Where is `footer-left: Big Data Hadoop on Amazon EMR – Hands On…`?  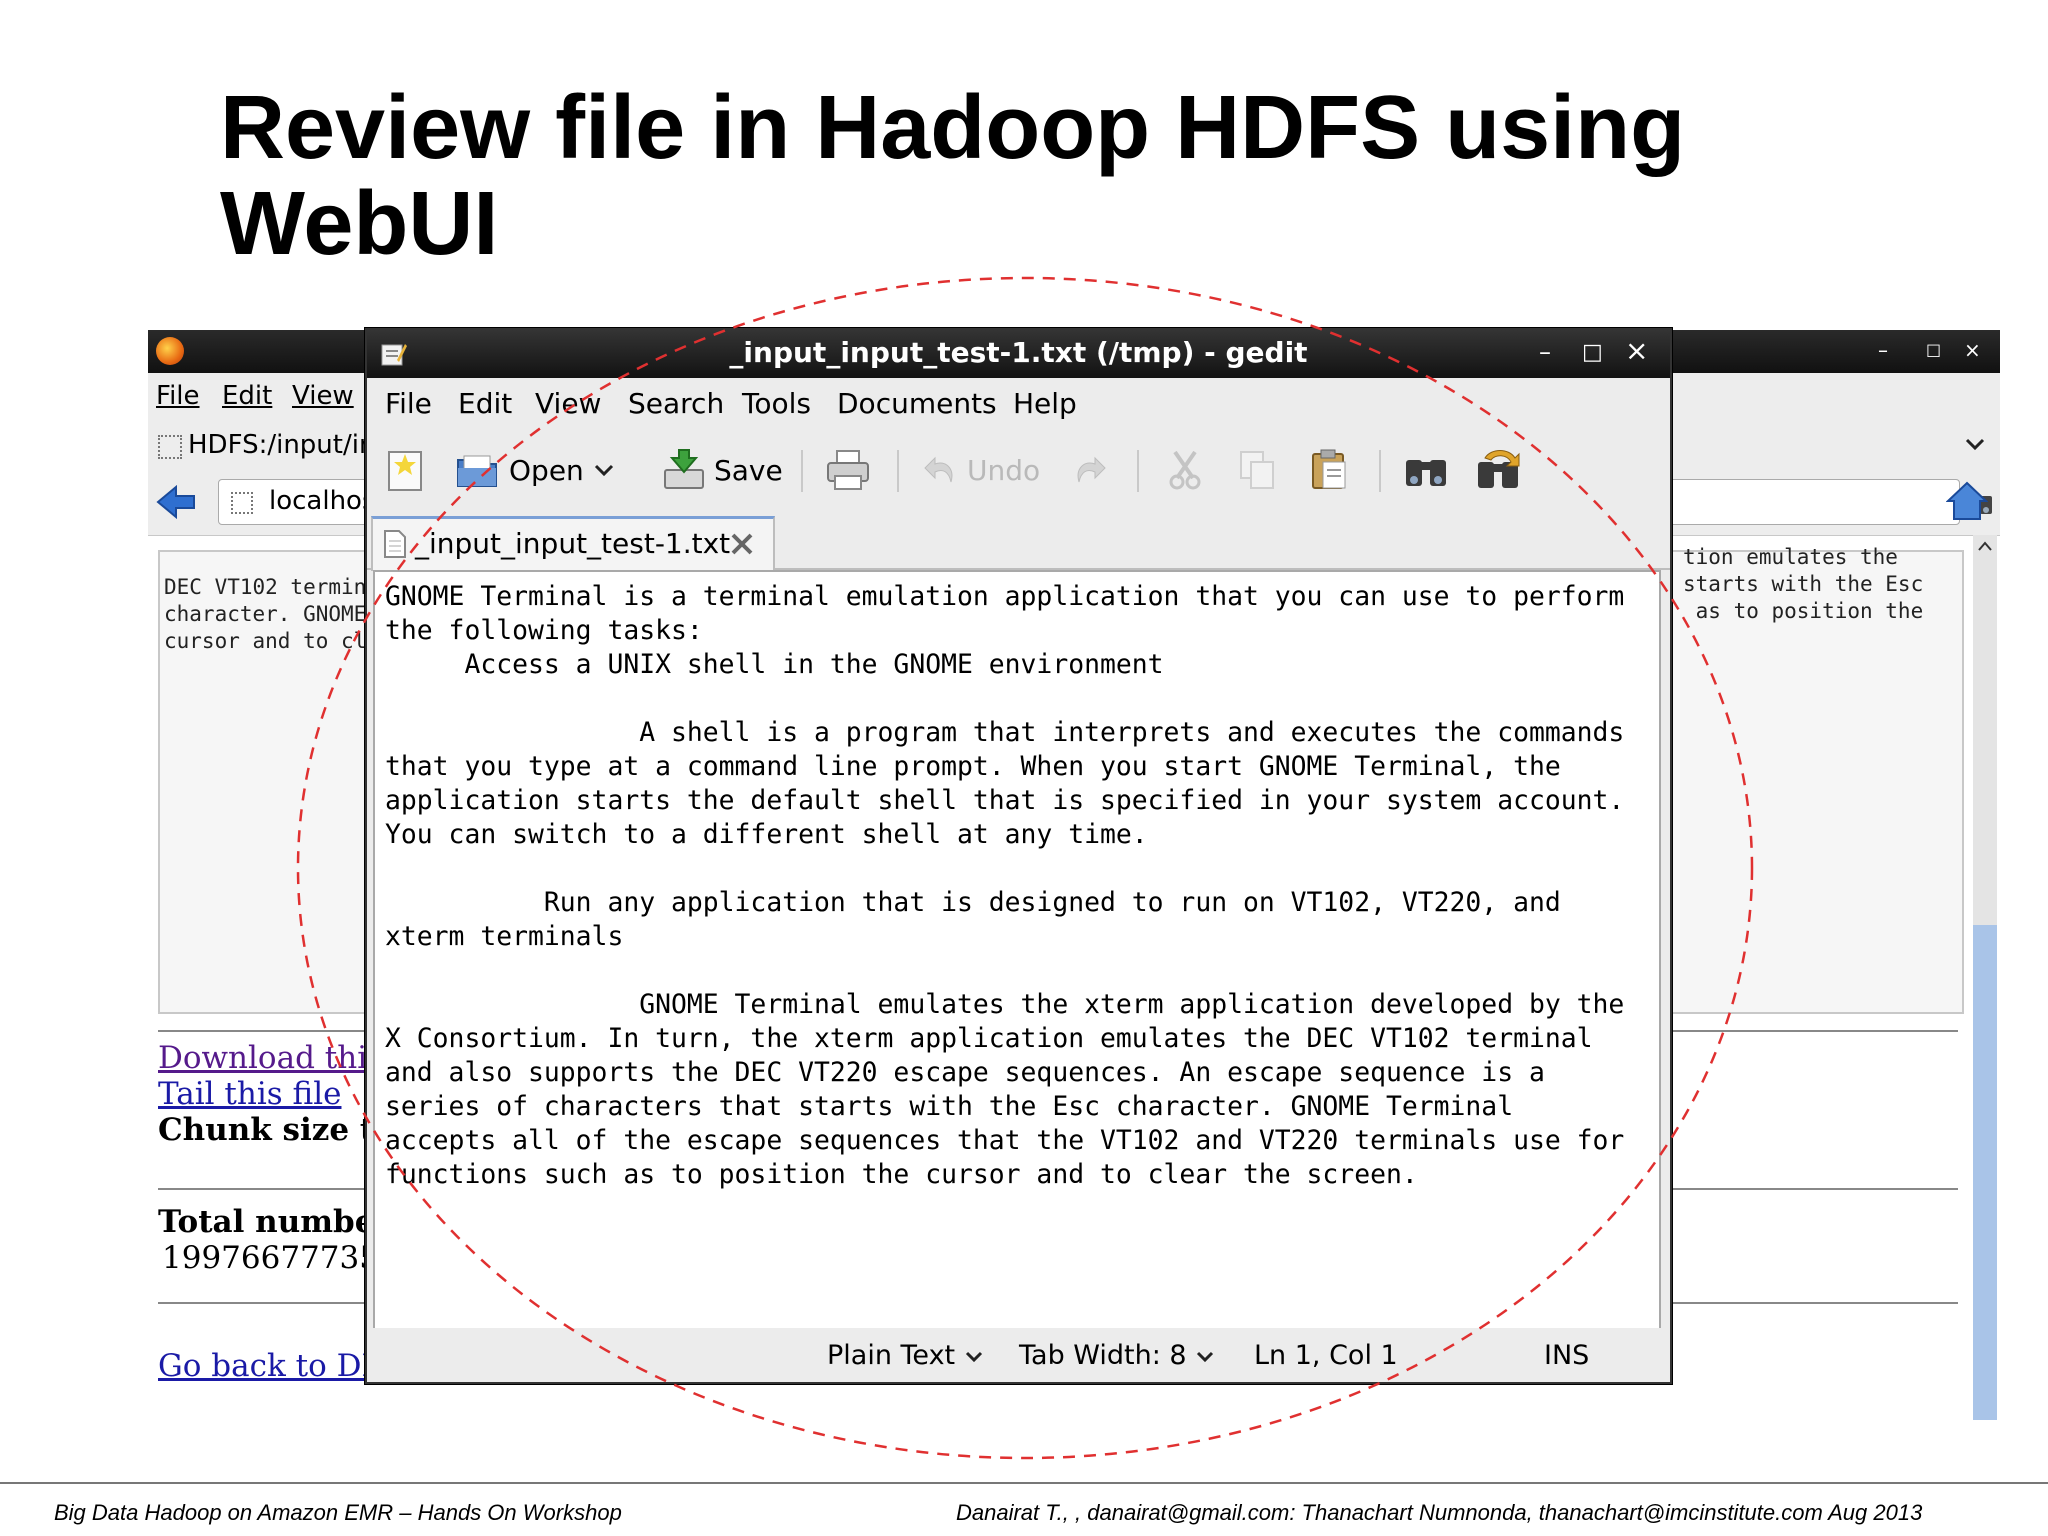 footer-left: Big Data Hadoop on Amazon EMR – Hands On… is located at coordinates (338, 1512).